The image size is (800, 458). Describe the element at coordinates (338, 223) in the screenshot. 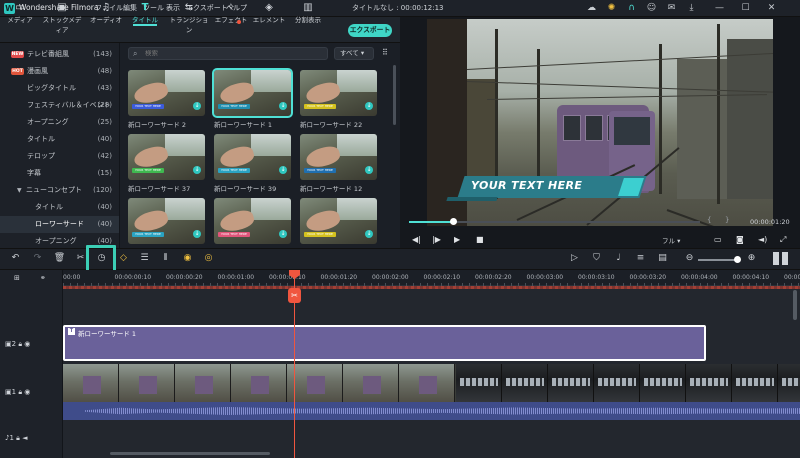

I see `title-template-card: YOUR TEXT HERE↓新ローワーサード 5` at that location.